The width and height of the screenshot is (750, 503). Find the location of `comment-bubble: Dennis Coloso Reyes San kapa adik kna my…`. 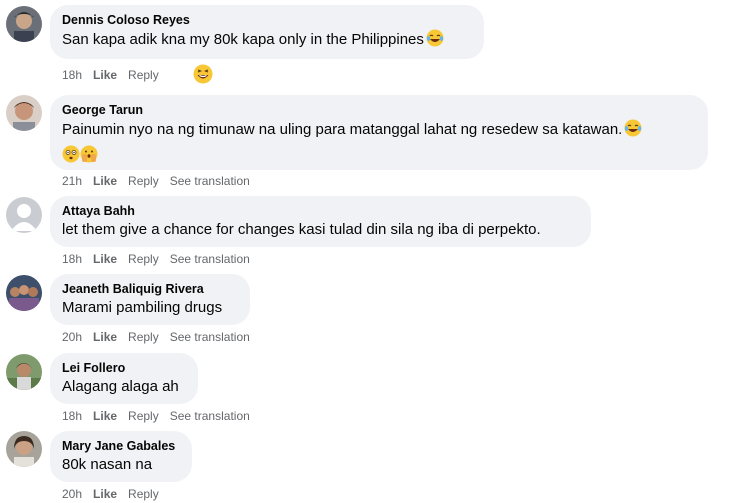

comment-bubble: Dennis Coloso Reyes San kapa adik kna my… is located at coordinates (267, 32).